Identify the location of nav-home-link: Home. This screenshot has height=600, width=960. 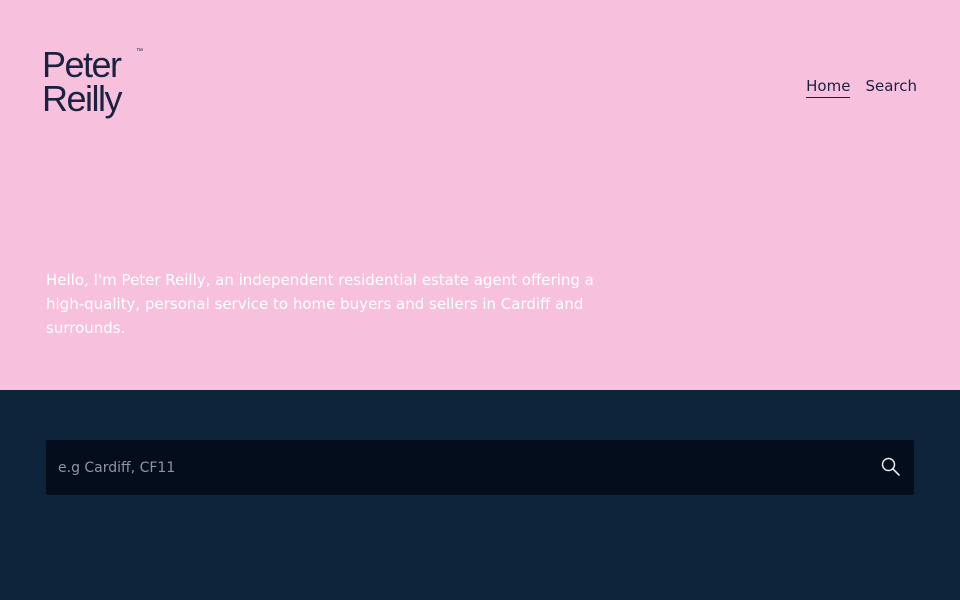
(828, 87).